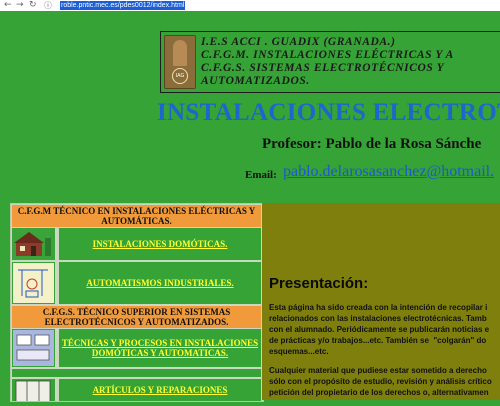  I want to click on link-automatismos-industriales: AUTOMATISMOS INDUSTRIALES., so click(159, 283).